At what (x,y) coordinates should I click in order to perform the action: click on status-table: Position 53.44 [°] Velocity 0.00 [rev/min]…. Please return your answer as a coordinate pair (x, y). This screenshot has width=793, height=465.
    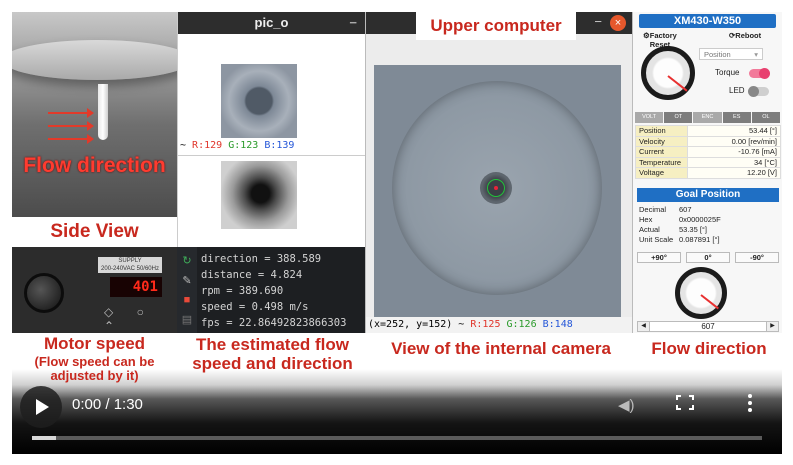
    Looking at the image, I should click on (708, 152).